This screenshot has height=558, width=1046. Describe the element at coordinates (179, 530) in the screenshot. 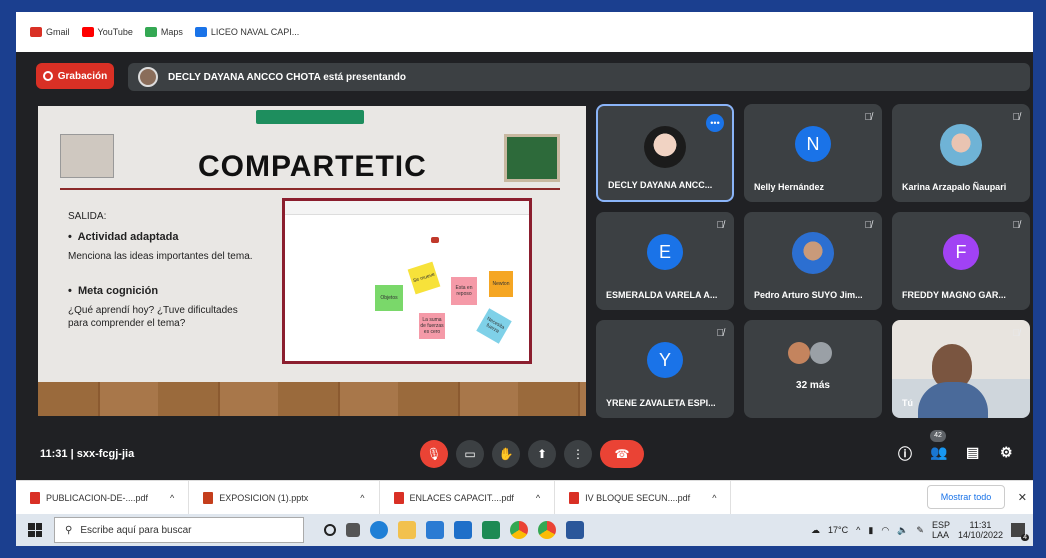

I see `taskbar-search: ⚲ Escribe aquí para buscar` at that location.